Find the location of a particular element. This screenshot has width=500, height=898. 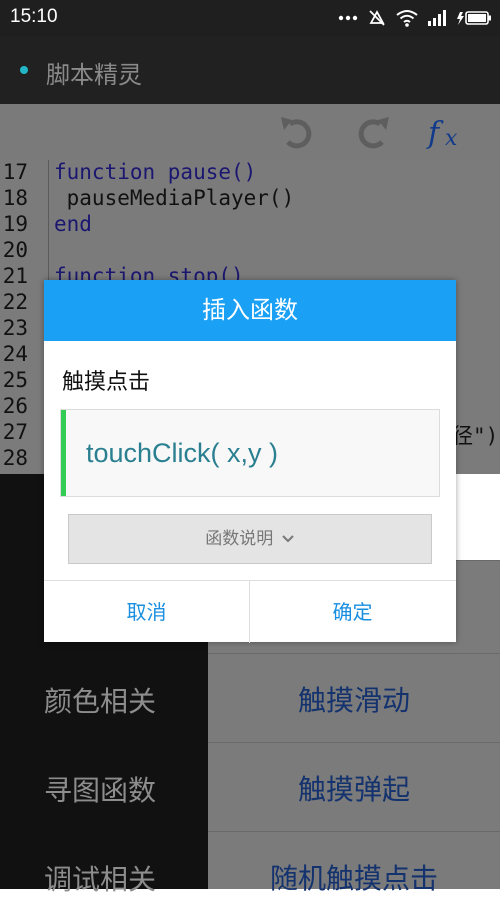

category-item: 寻图函数 is located at coordinates (100, 789).